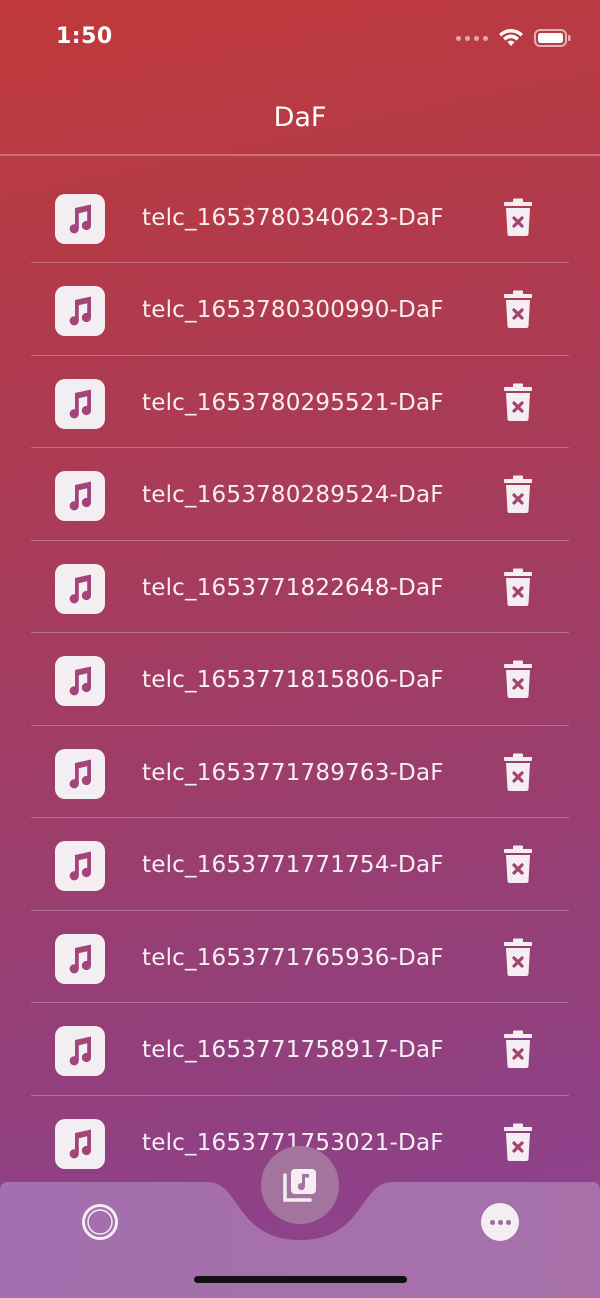 The height and width of the screenshot is (1298, 600). Describe the element at coordinates (293, 402) in the screenshot. I see `recording-name: telc_1653780295521-DaF` at that location.